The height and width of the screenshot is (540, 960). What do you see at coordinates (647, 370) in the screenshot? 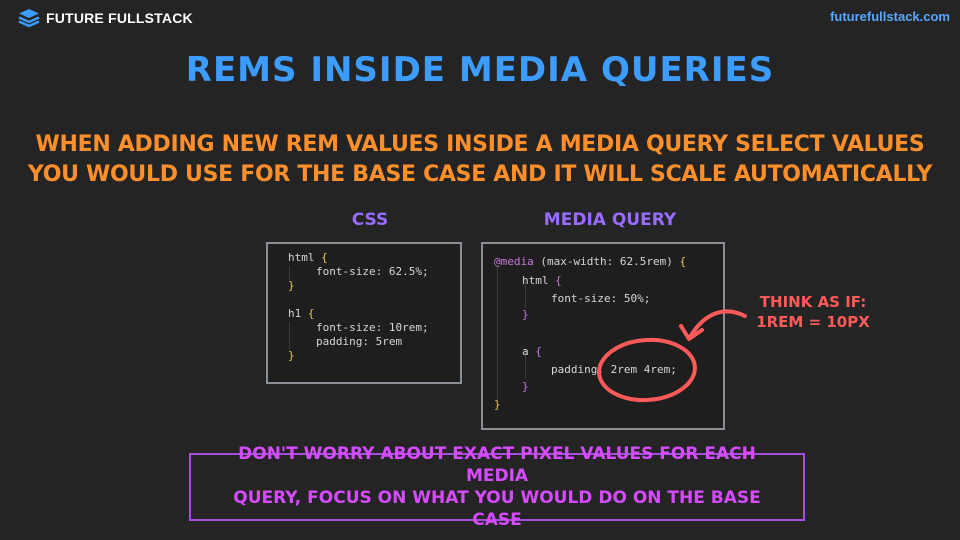
I see `highlight-circle` at bounding box center [647, 370].